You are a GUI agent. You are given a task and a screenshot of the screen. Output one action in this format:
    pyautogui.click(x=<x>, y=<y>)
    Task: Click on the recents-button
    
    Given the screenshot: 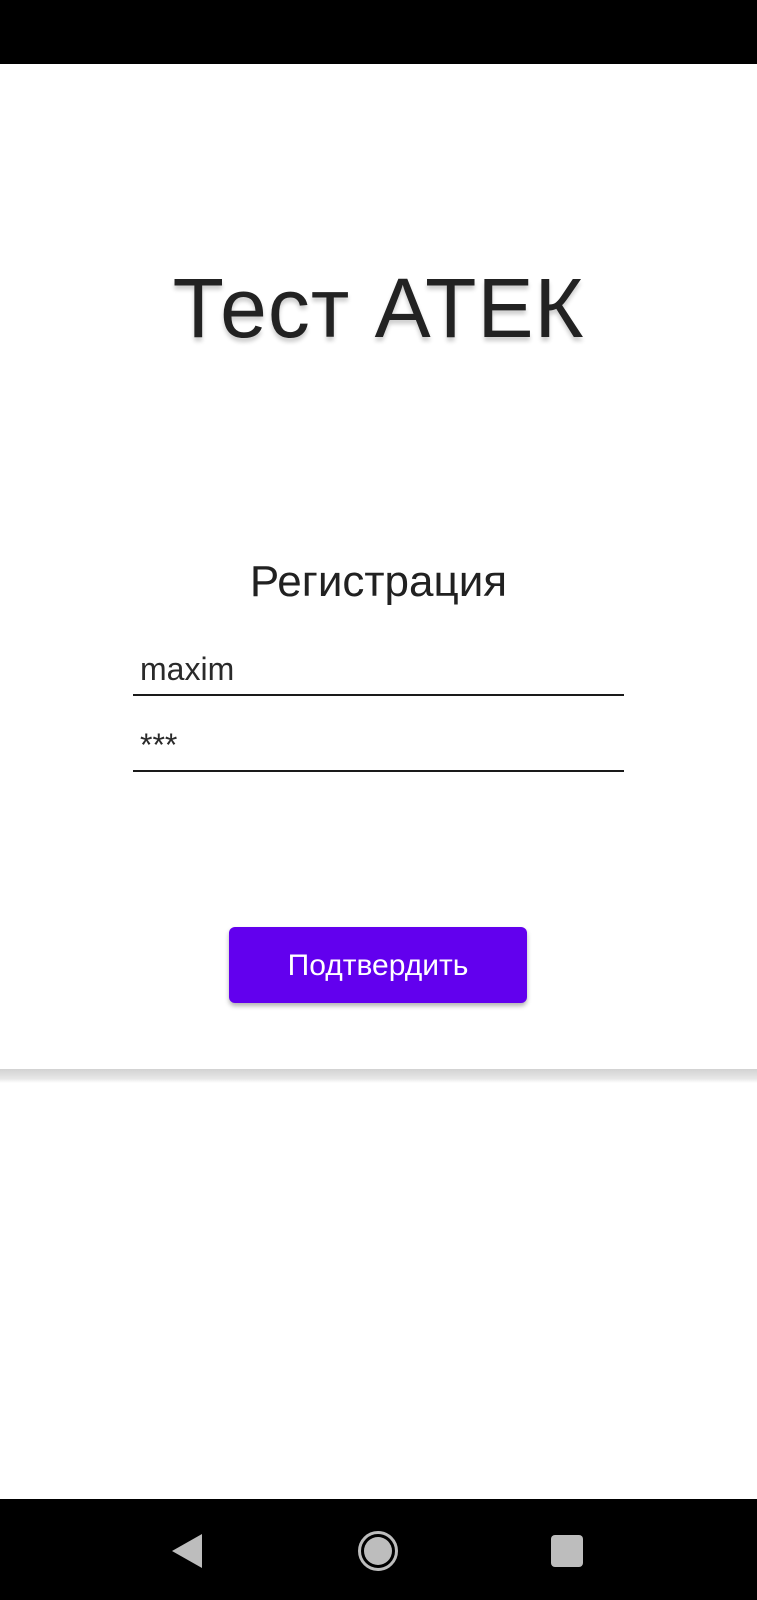 What is the action you would take?
    pyautogui.click(x=567, y=1551)
    